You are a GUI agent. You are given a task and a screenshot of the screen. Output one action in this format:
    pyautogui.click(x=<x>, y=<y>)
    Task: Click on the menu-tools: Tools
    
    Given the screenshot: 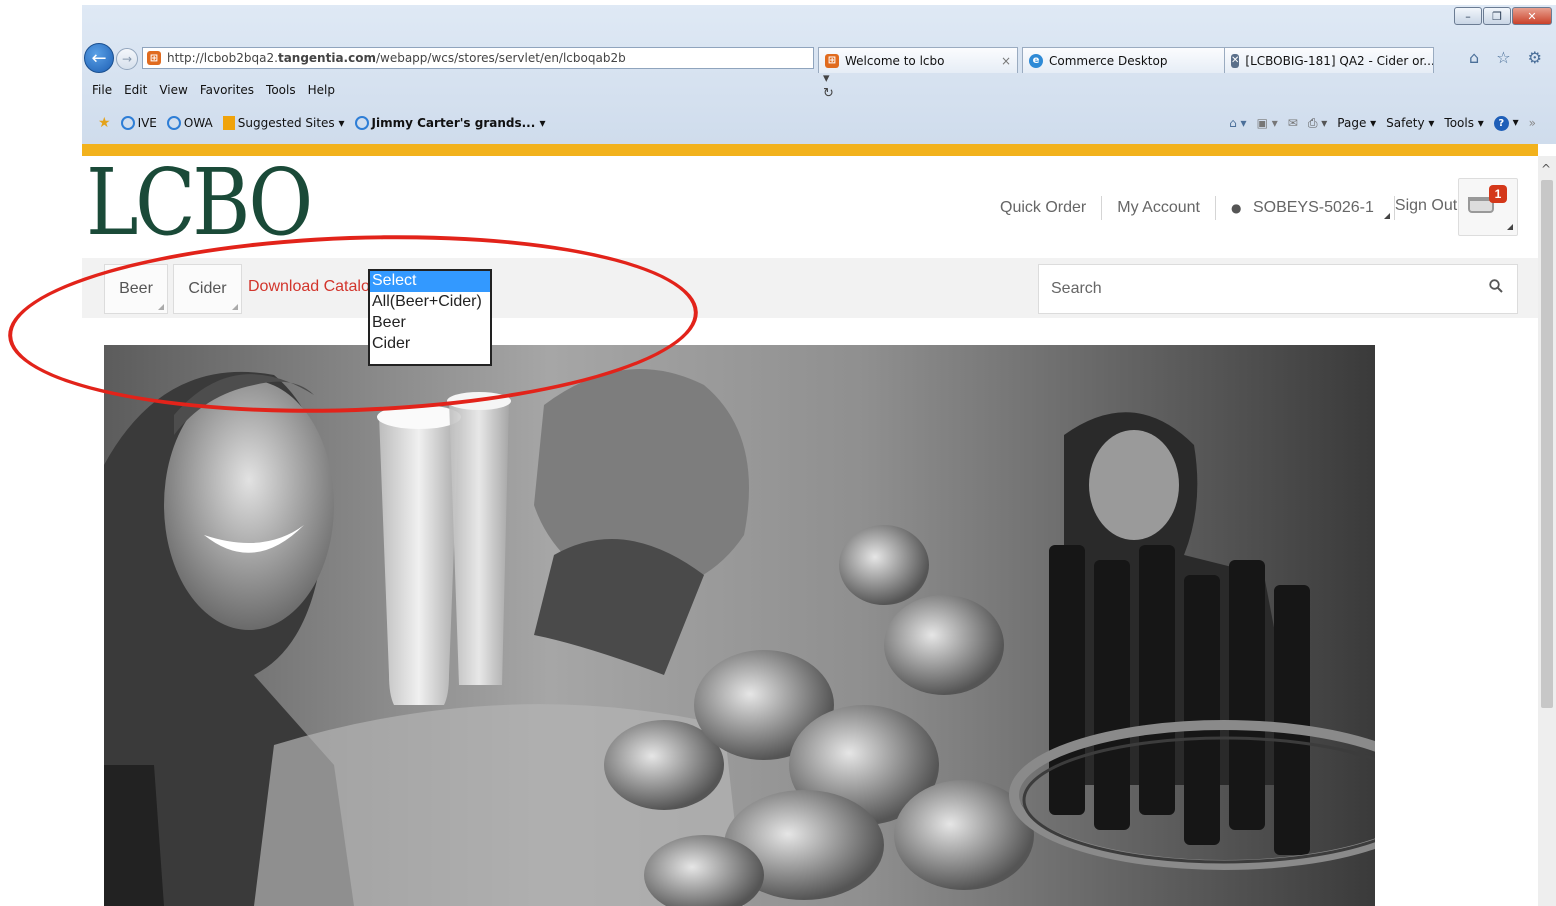 What is the action you would take?
    pyautogui.click(x=281, y=90)
    